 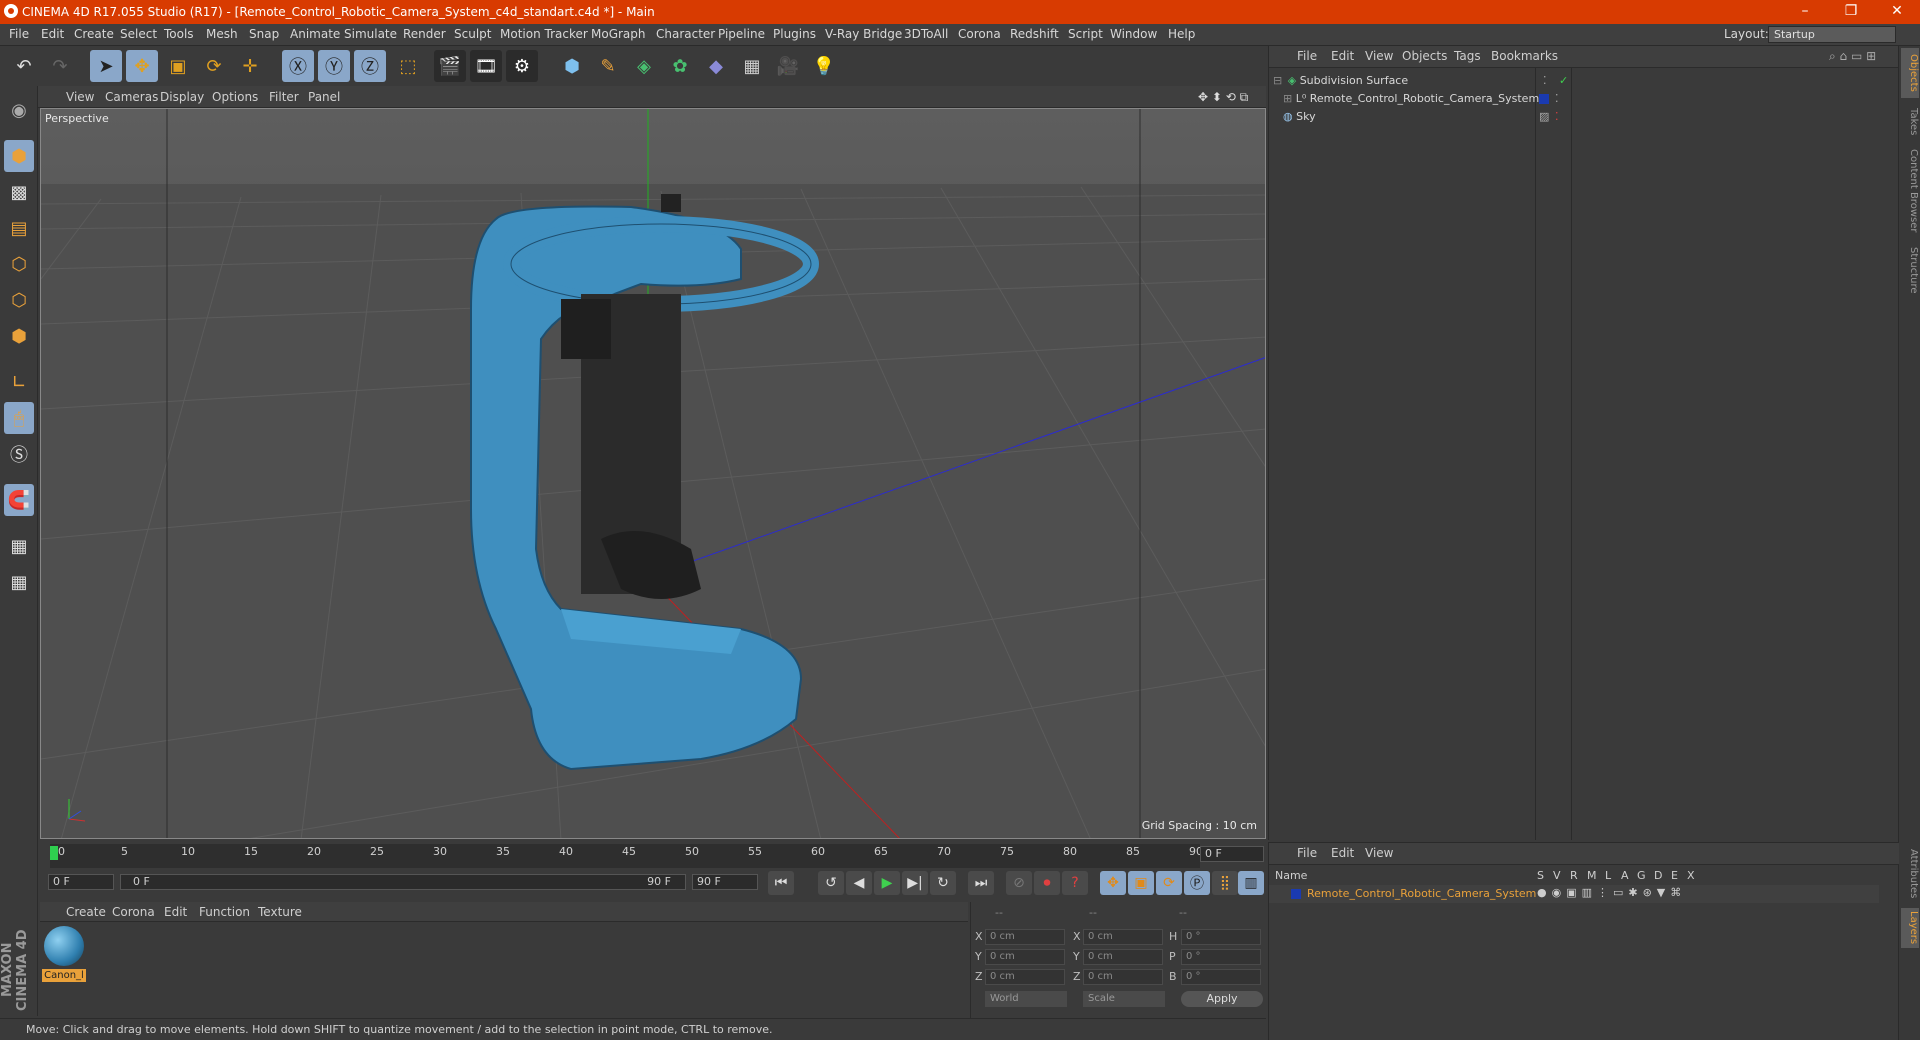 What do you see at coordinates (450, 66) in the screenshot?
I see `render-view-icon: 🎬` at bounding box center [450, 66].